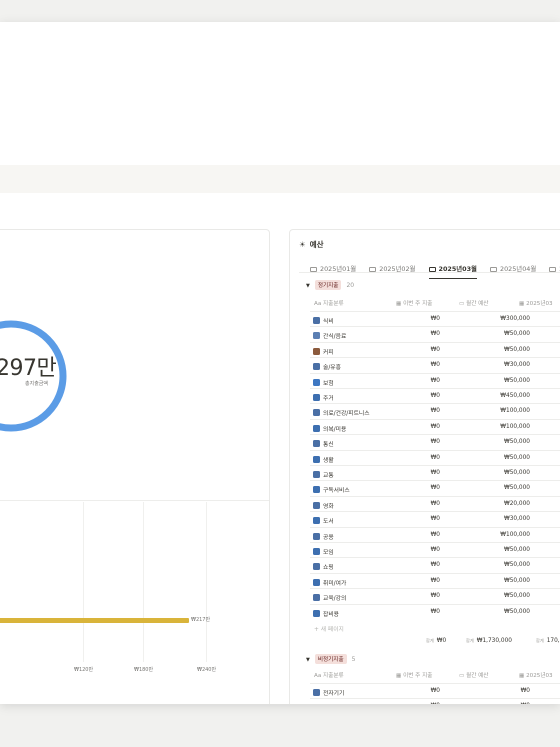 This screenshot has width=560, height=747. I want to click on sum-budget: 합계 ₩1,730,000, so click(489, 641).